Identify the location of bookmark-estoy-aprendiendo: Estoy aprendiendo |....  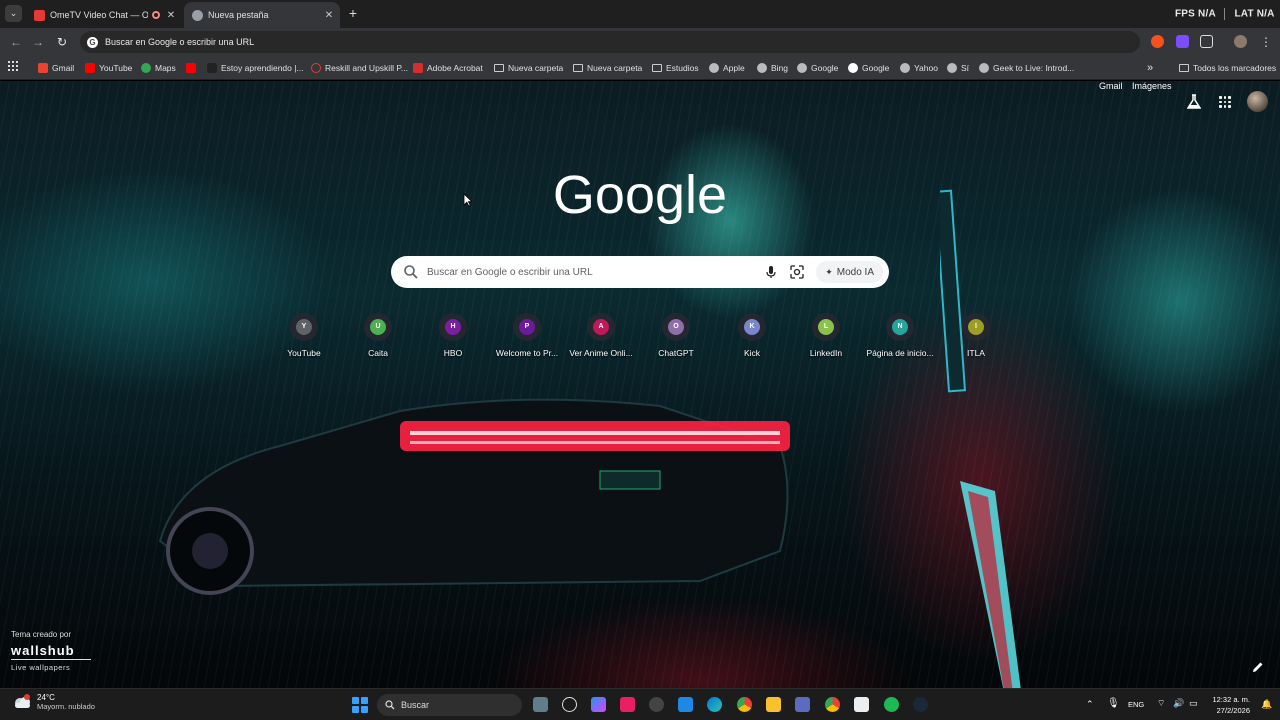
(255, 68).